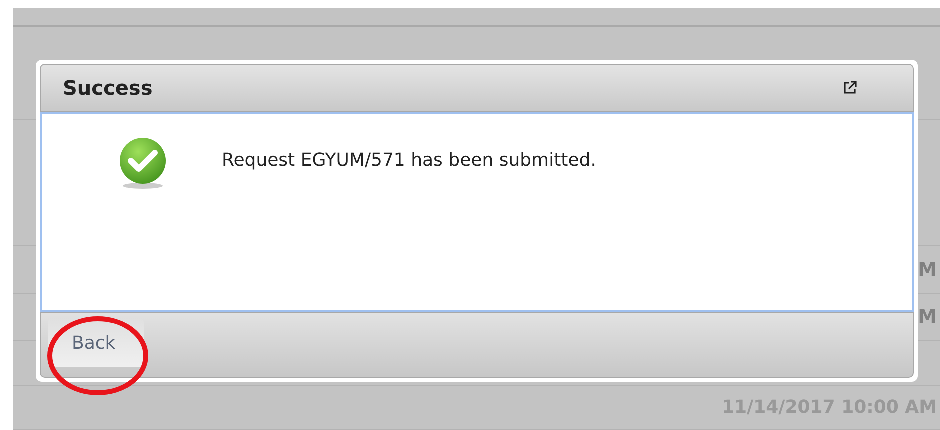  What do you see at coordinates (409, 160) in the screenshot?
I see `success-message: Request EGYUM/571 has been submitted.` at bounding box center [409, 160].